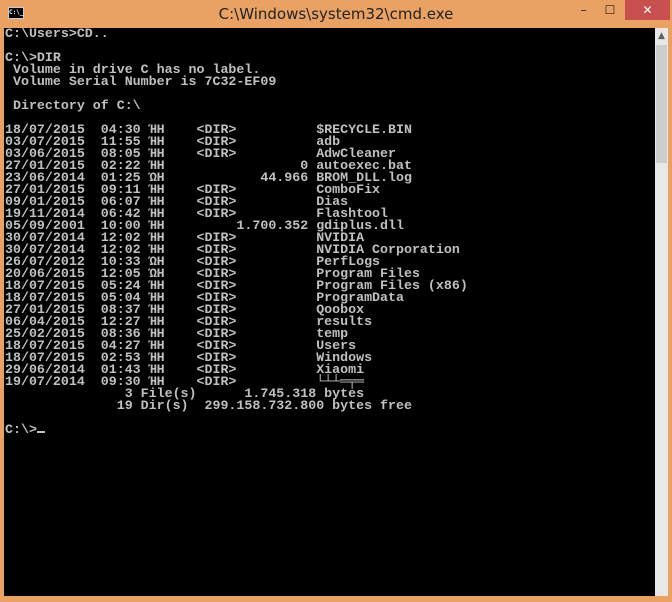 This screenshot has width=672, height=602. Describe the element at coordinates (661, 312) in the screenshot. I see `vertical-scrollbar: ▲` at that location.